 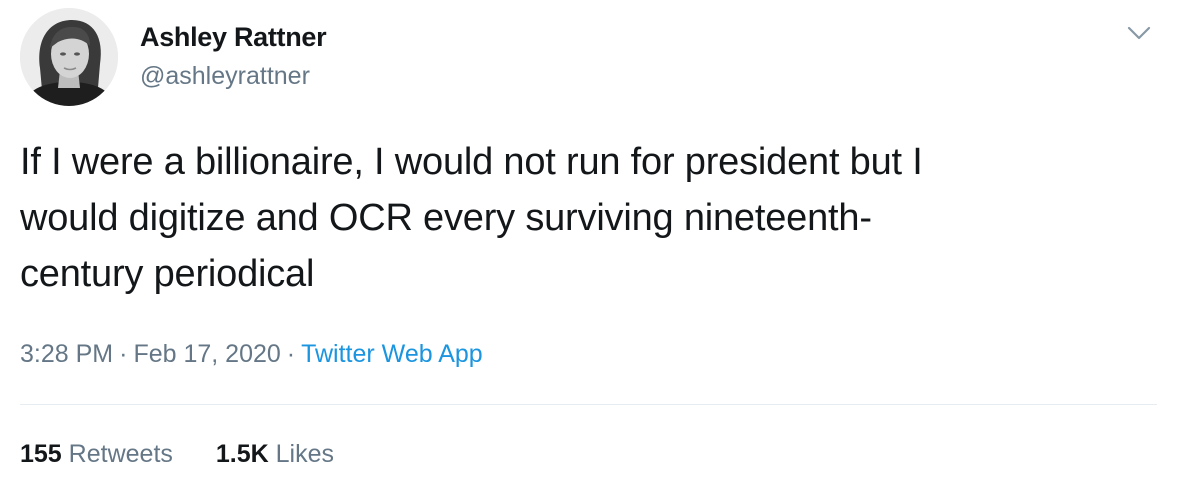 I want to click on avatar, so click(x=69, y=57).